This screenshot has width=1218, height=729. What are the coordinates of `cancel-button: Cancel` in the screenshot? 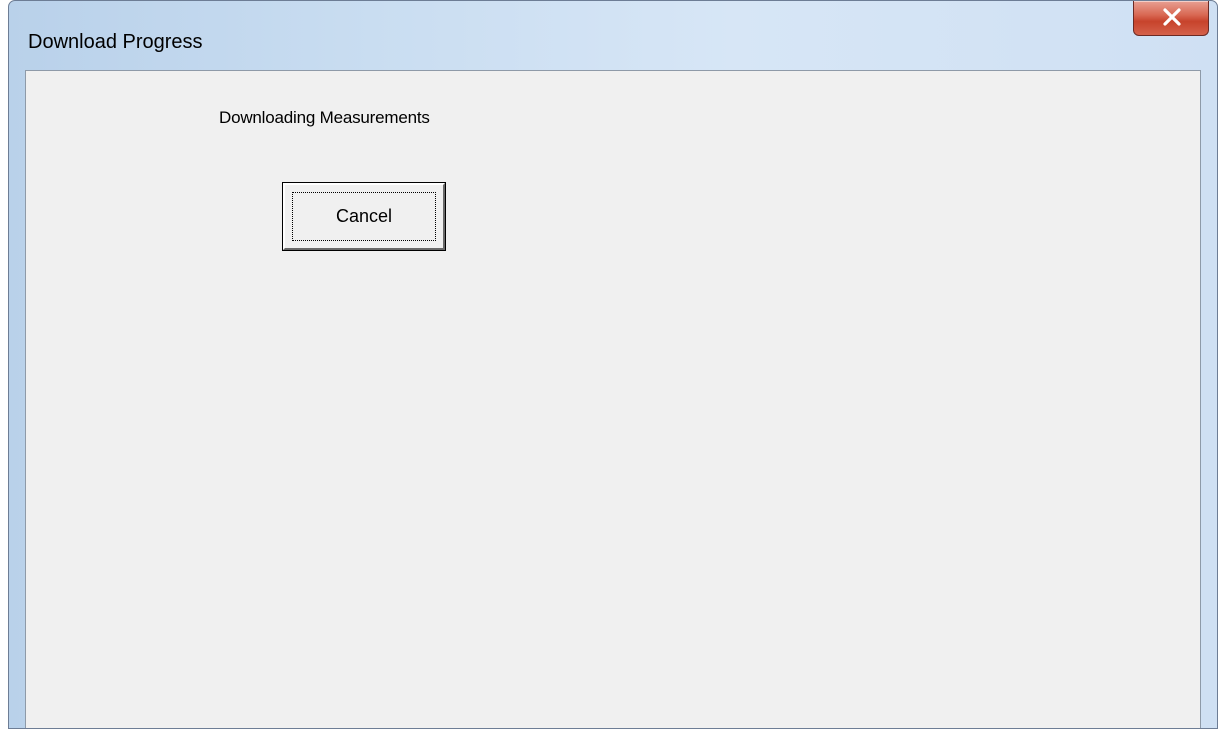 It's located at (364, 216).